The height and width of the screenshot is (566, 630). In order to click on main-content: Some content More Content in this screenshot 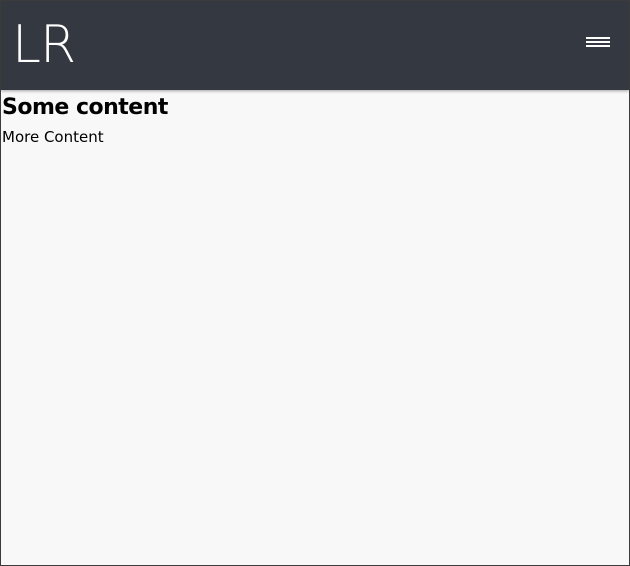, I will do `click(302, 121)`.